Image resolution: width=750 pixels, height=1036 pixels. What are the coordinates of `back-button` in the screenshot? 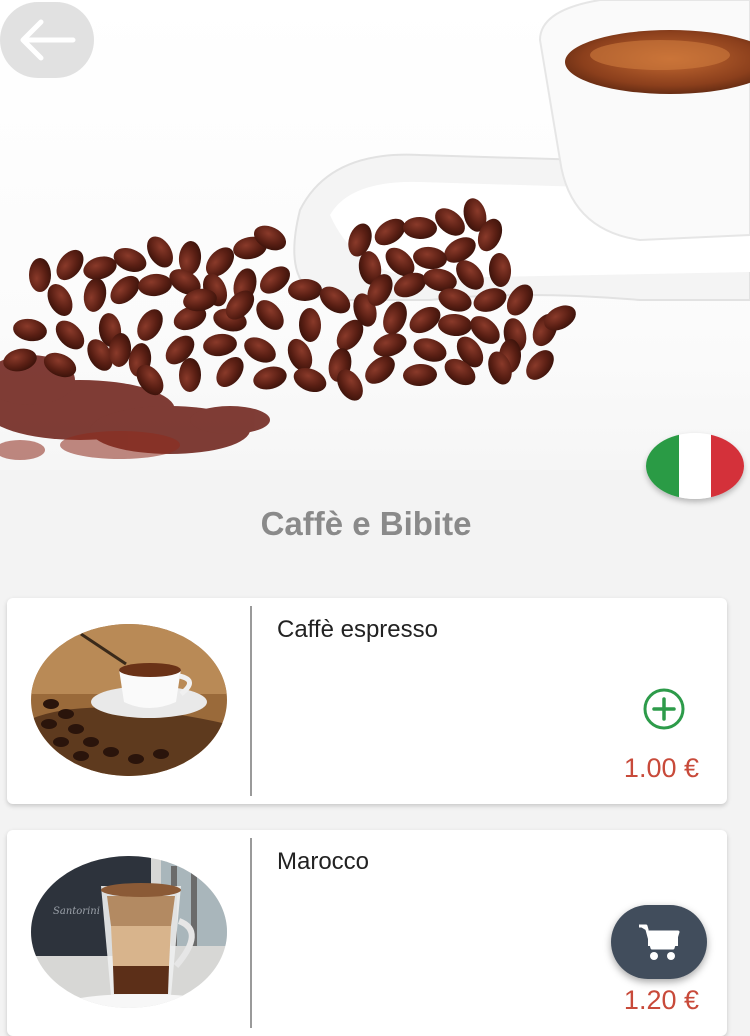 It's located at (47, 40).